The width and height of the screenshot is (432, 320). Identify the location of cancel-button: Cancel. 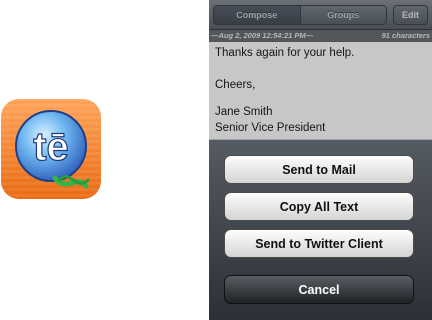
(319, 289).